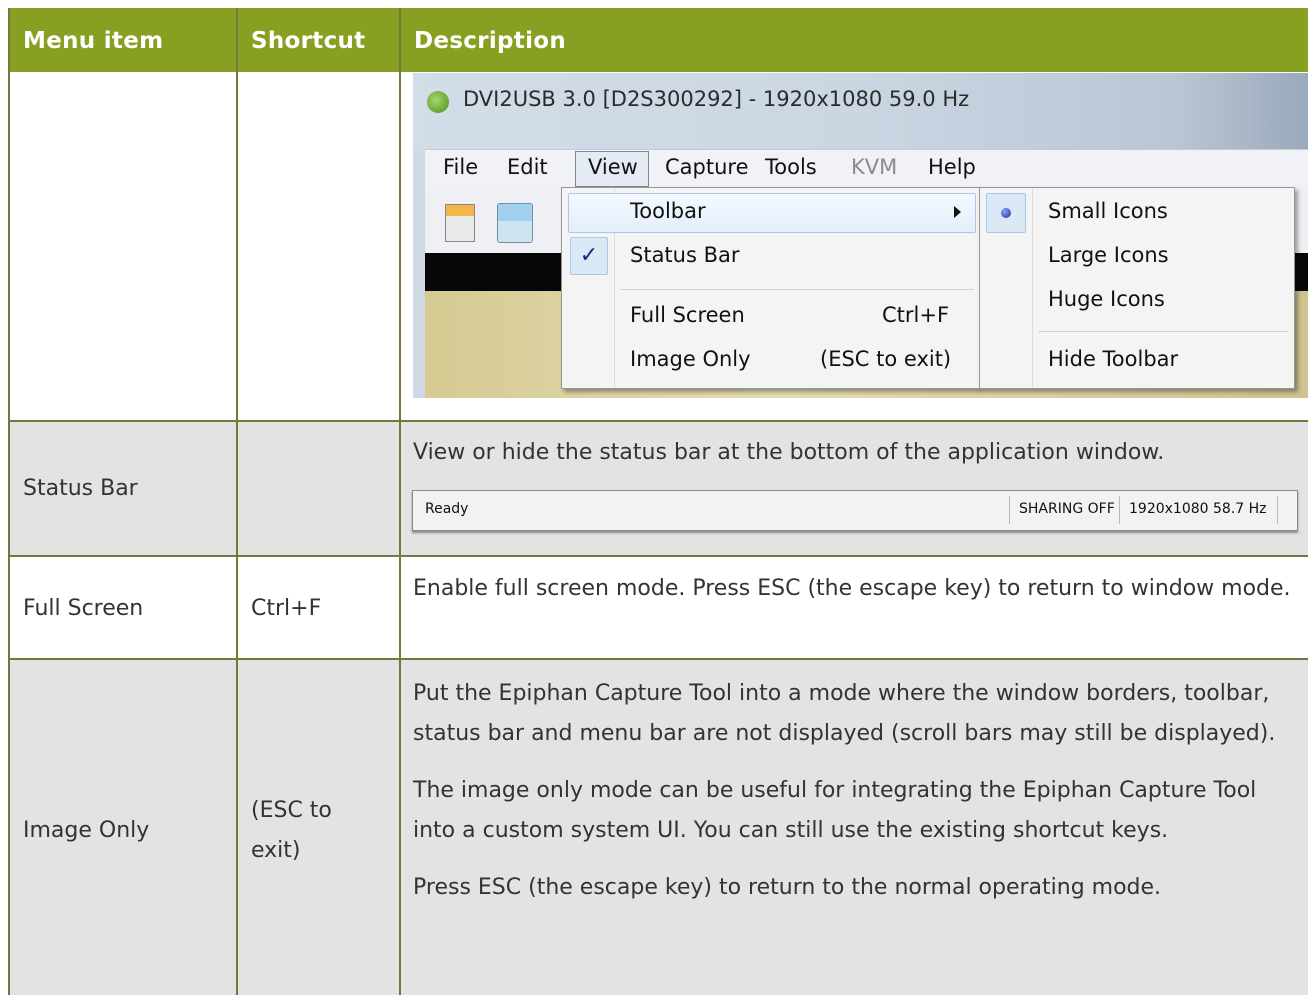 This screenshot has height=995, width=1308. Describe the element at coordinates (447, 509) in the screenshot. I see `status-ready: Ready` at that location.